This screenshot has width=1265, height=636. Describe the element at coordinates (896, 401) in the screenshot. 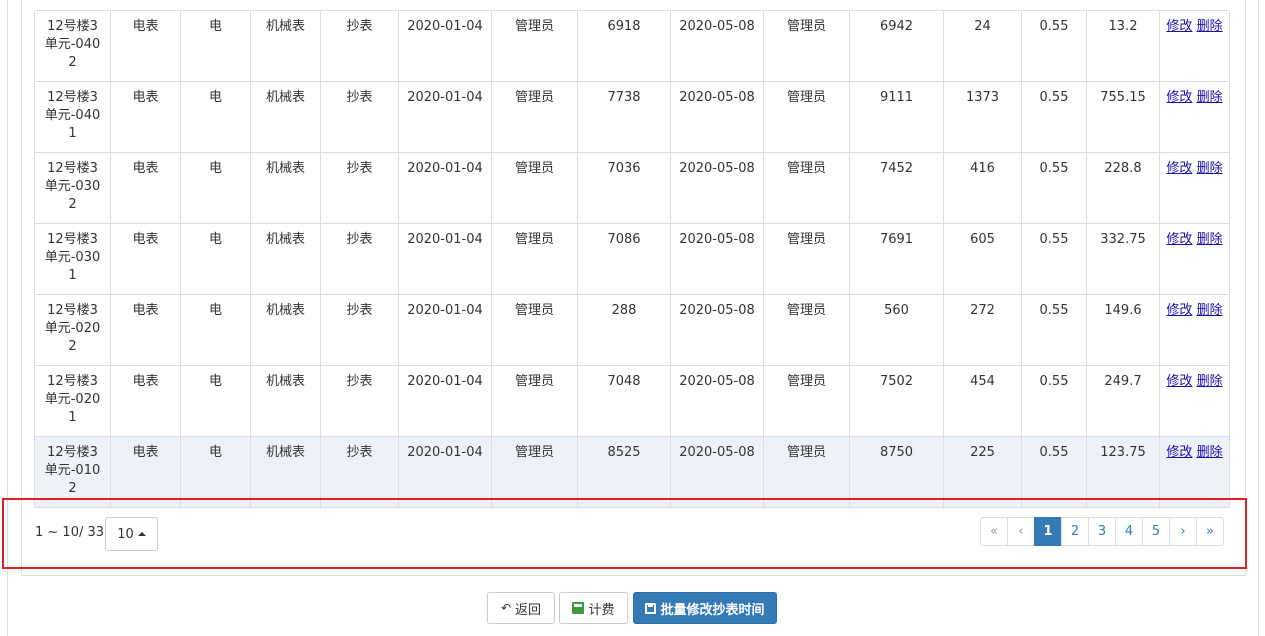

I see `cur-reading-cell: 7502` at that location.